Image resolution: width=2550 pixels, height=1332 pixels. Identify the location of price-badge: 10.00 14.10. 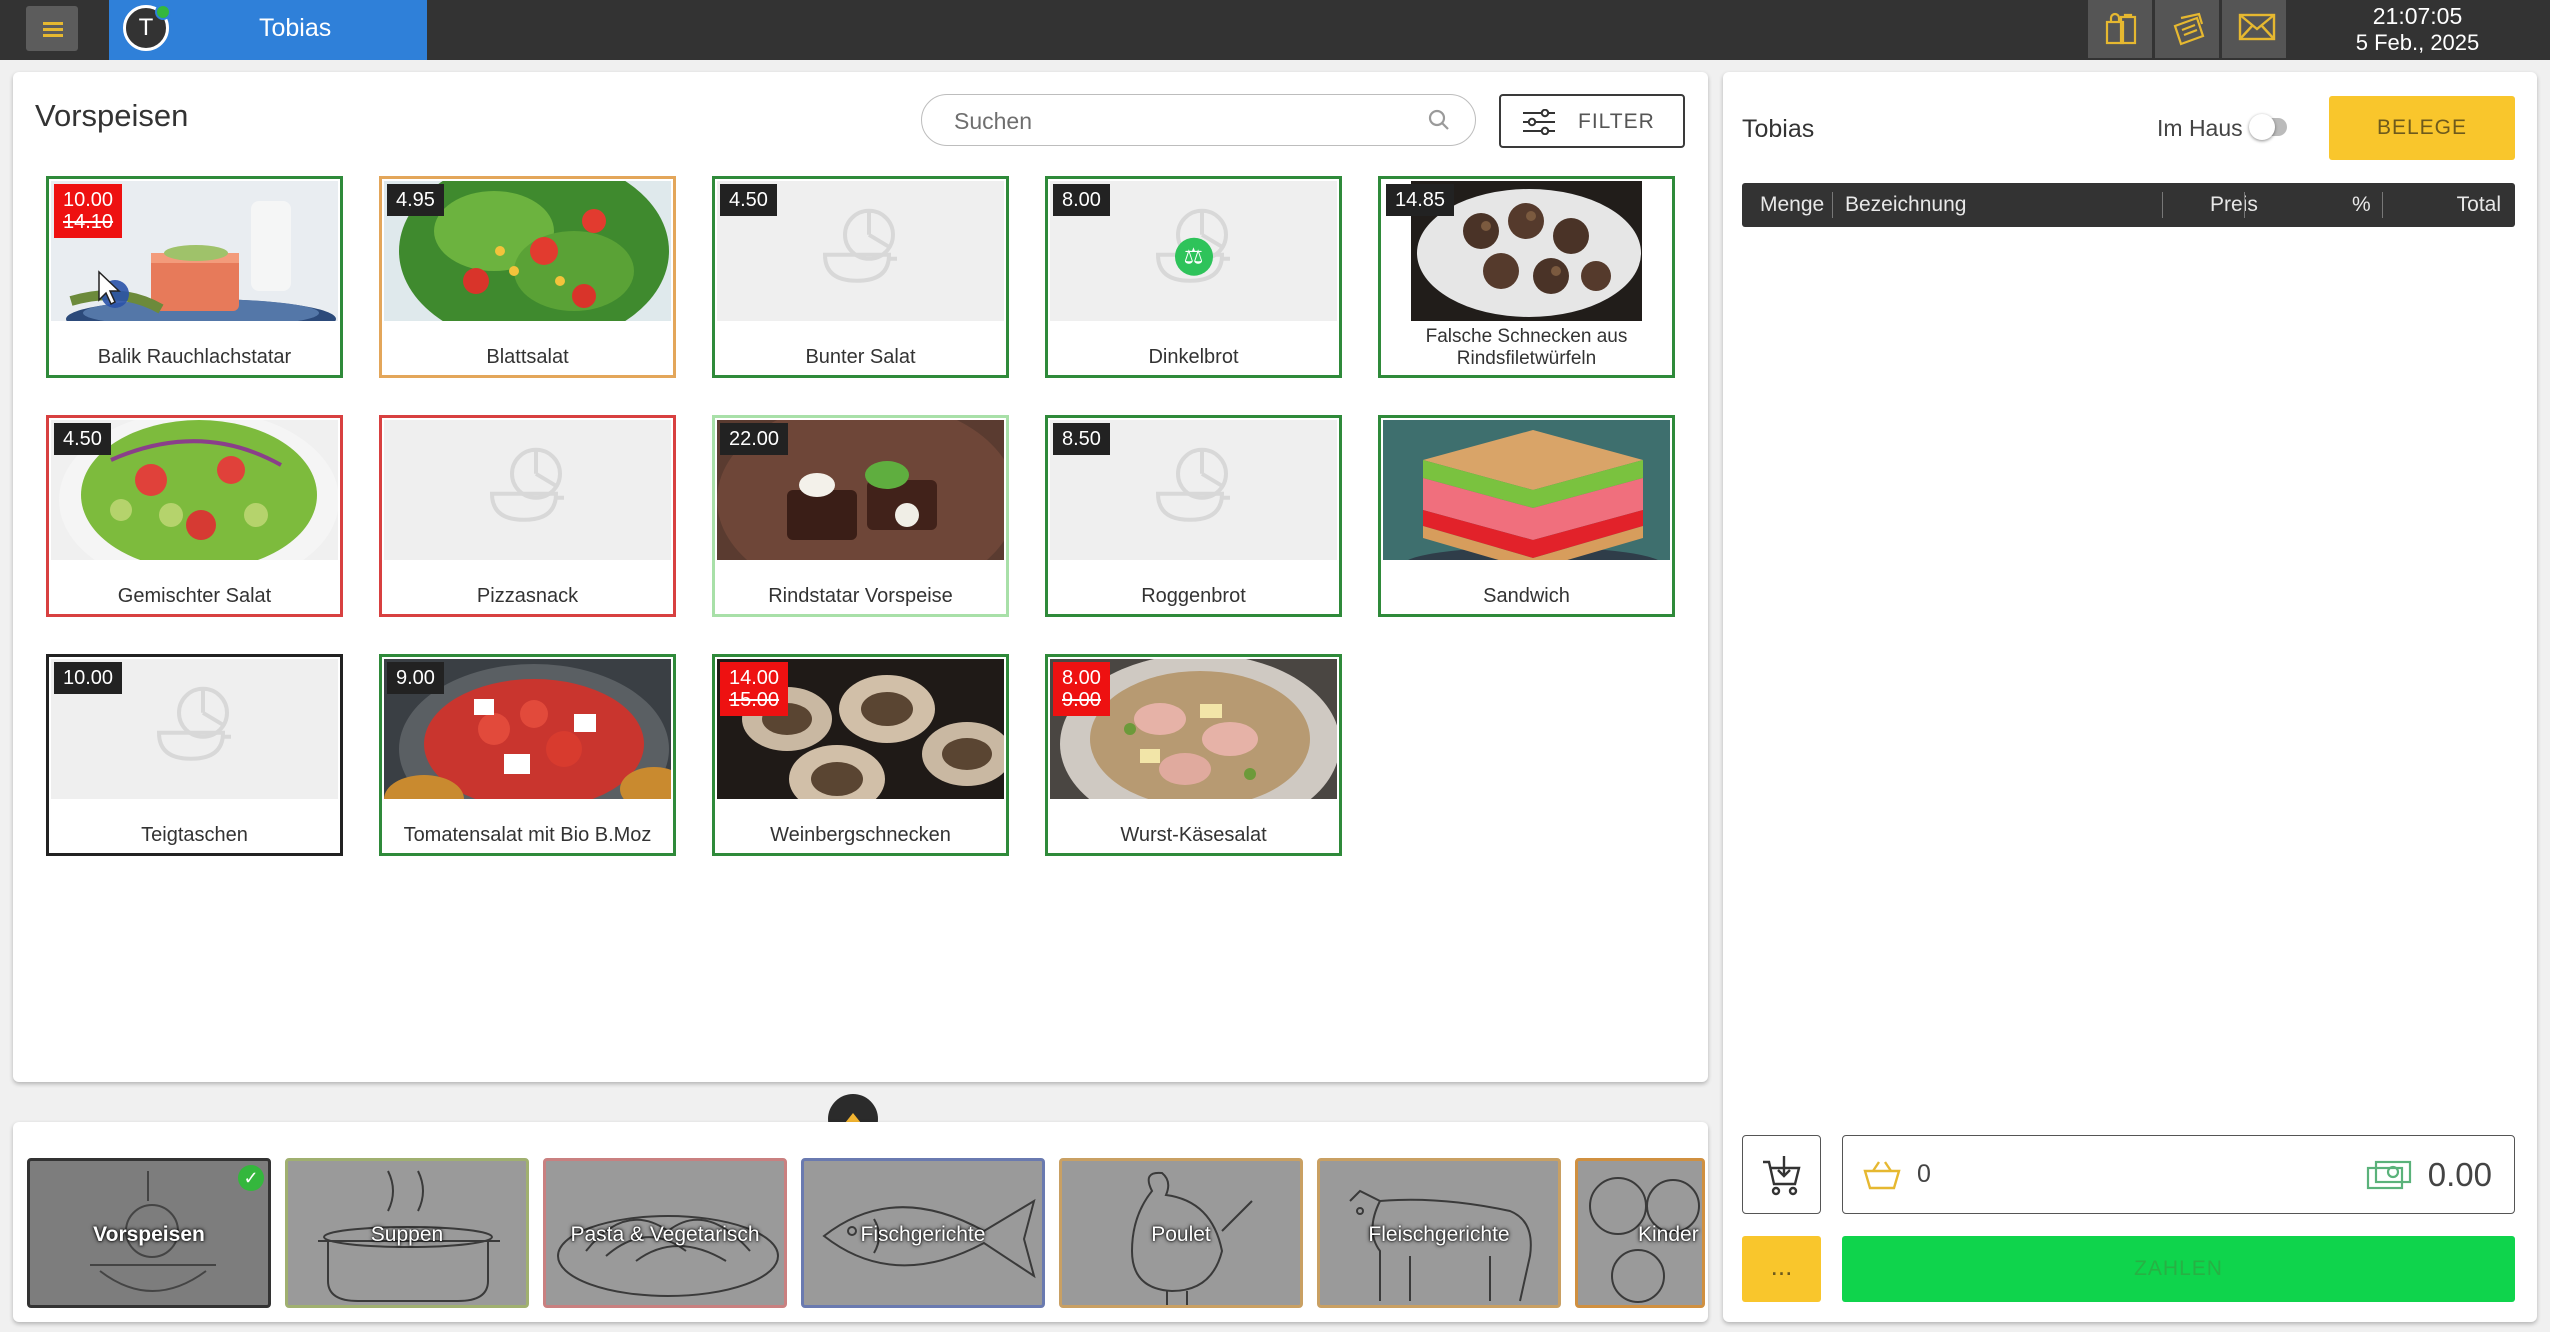
(88, 211).